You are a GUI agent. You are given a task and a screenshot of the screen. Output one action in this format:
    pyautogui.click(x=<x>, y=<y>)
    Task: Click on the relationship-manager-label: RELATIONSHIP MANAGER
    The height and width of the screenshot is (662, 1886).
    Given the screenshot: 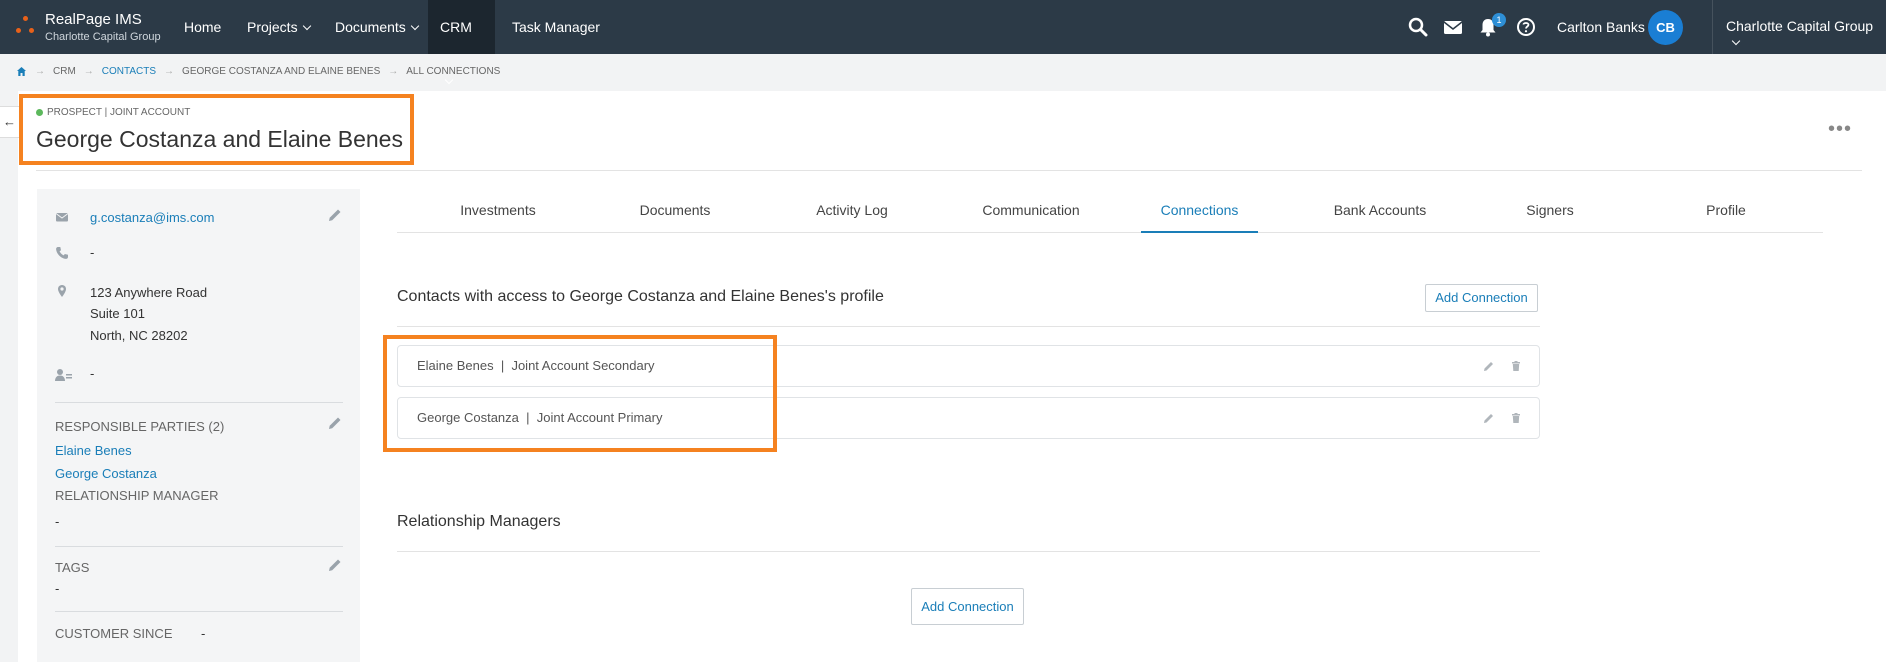 What is the action you would take?
    pyautogui.click(x=137, y=495)
    